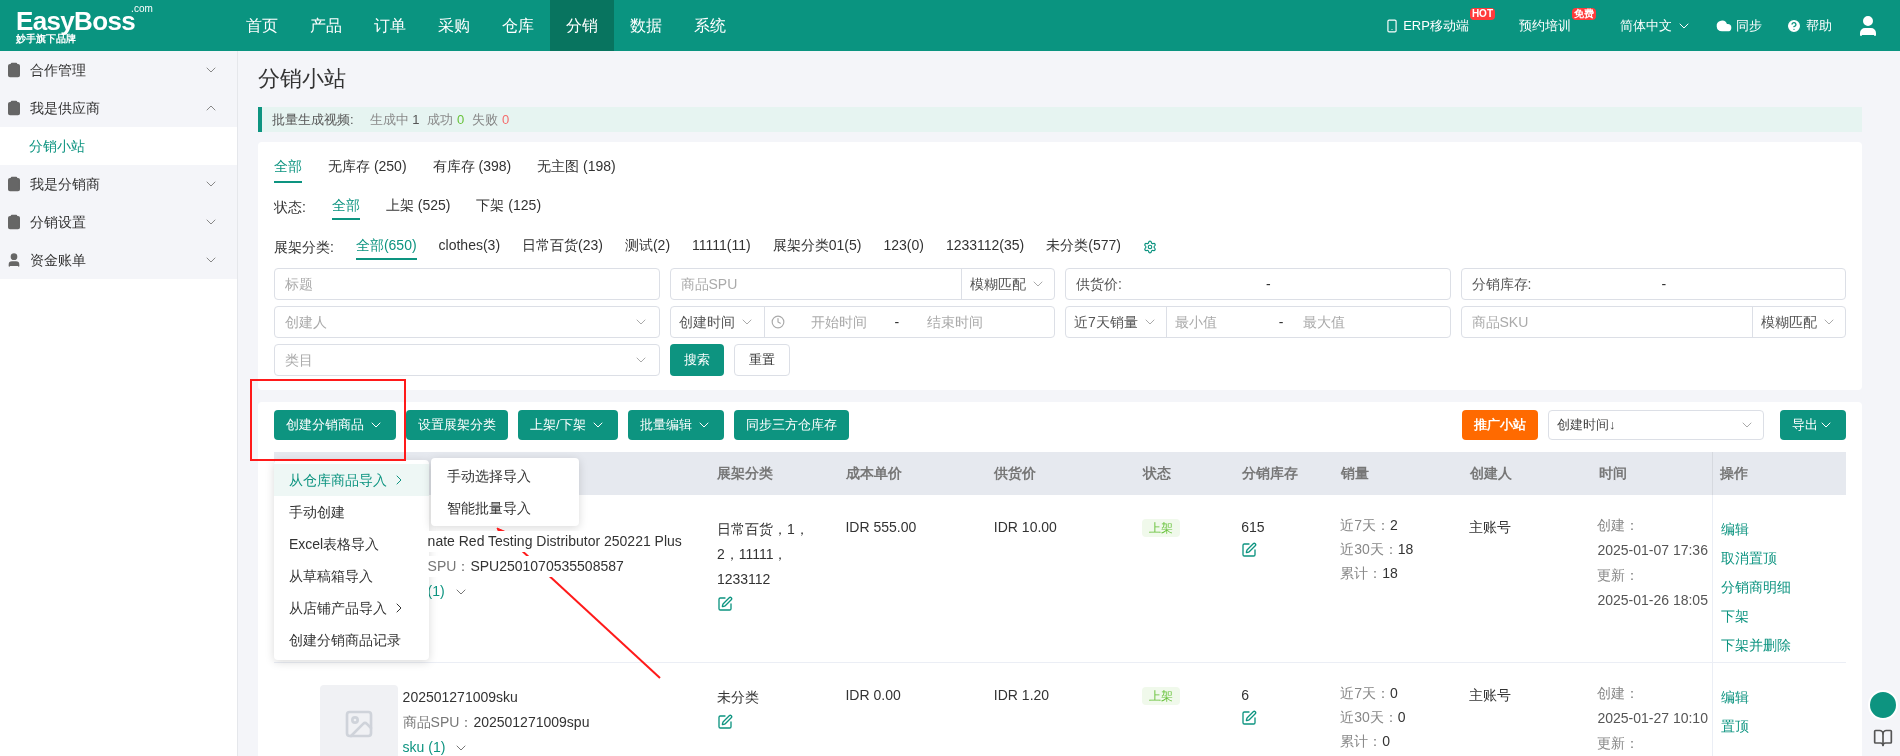 The width and height of the screenshot is (1900, 756). I want to click on menu-item: 创建分销商品记录, so click(351, 640).